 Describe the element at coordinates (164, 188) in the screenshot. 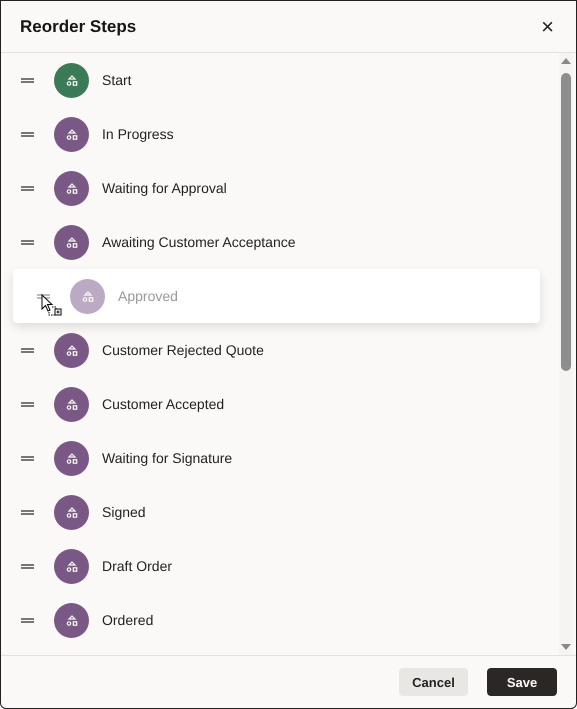

I see `step-label: Waiting for Approval` at that location.